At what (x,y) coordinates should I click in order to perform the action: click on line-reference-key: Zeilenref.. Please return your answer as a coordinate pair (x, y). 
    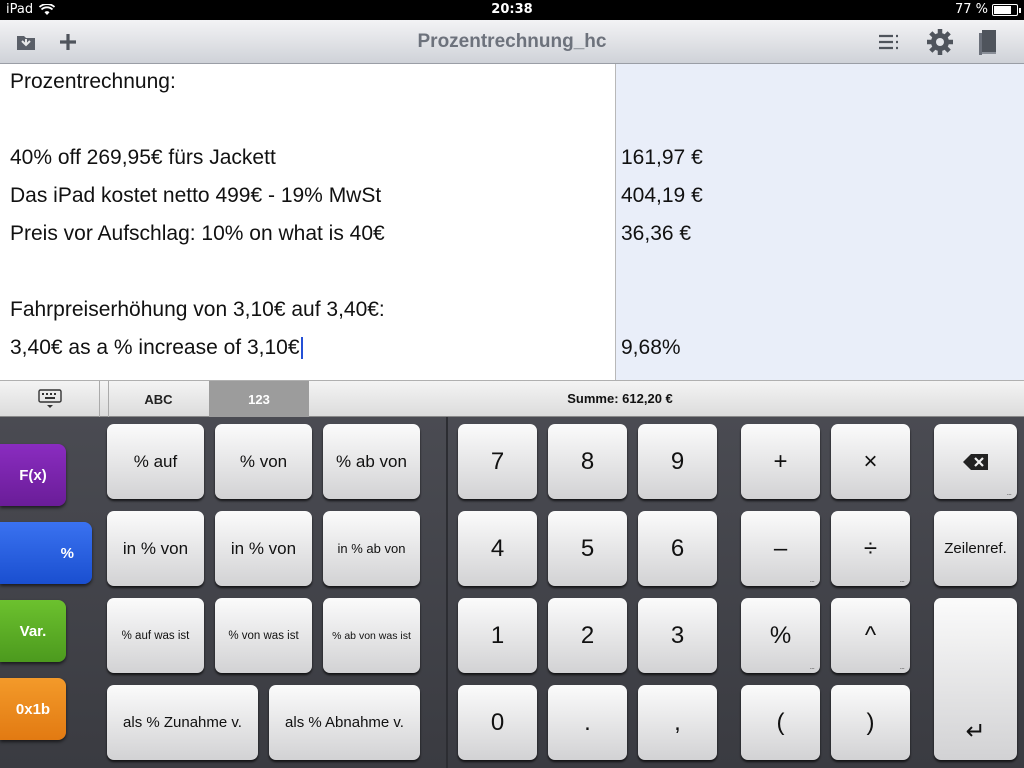
    Looking at the image, I should click on (975, 548).